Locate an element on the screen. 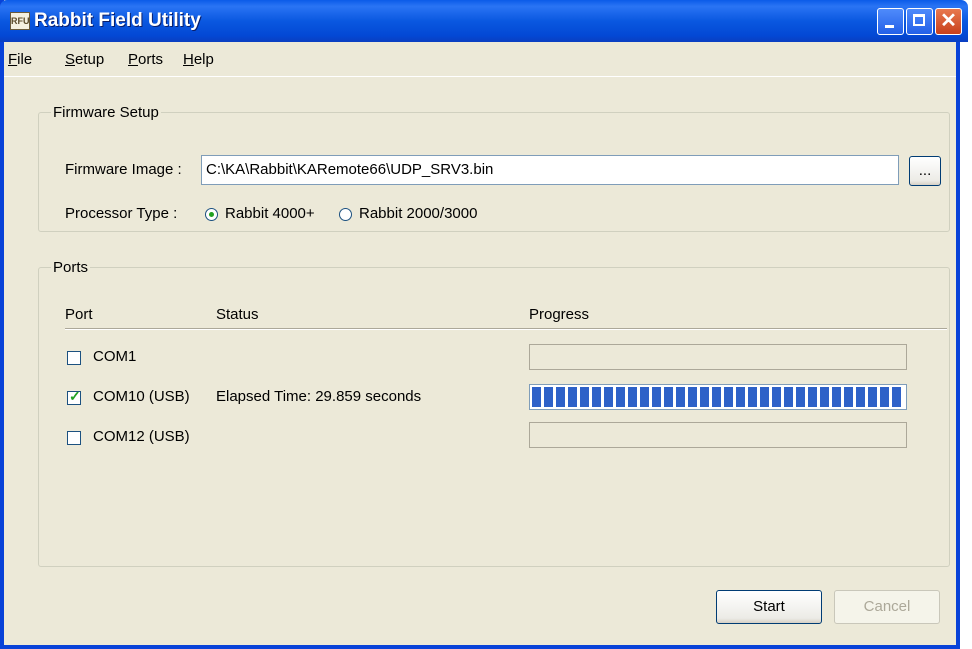 This screenshot has height=649, width=972. maximize-button is located at coordinates (919, 21).